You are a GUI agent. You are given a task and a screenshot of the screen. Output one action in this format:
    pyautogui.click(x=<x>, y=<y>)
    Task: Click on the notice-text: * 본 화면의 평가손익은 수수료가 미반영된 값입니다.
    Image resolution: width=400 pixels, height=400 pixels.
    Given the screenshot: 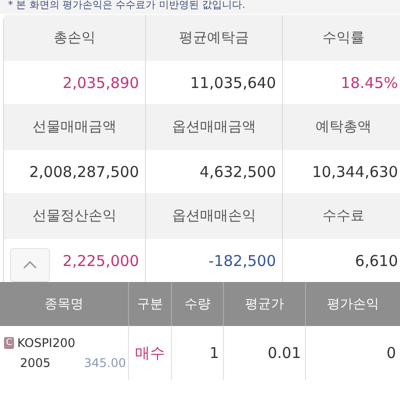 What is the action you would take?
    pyautogui.click(x=200, y=7)
    